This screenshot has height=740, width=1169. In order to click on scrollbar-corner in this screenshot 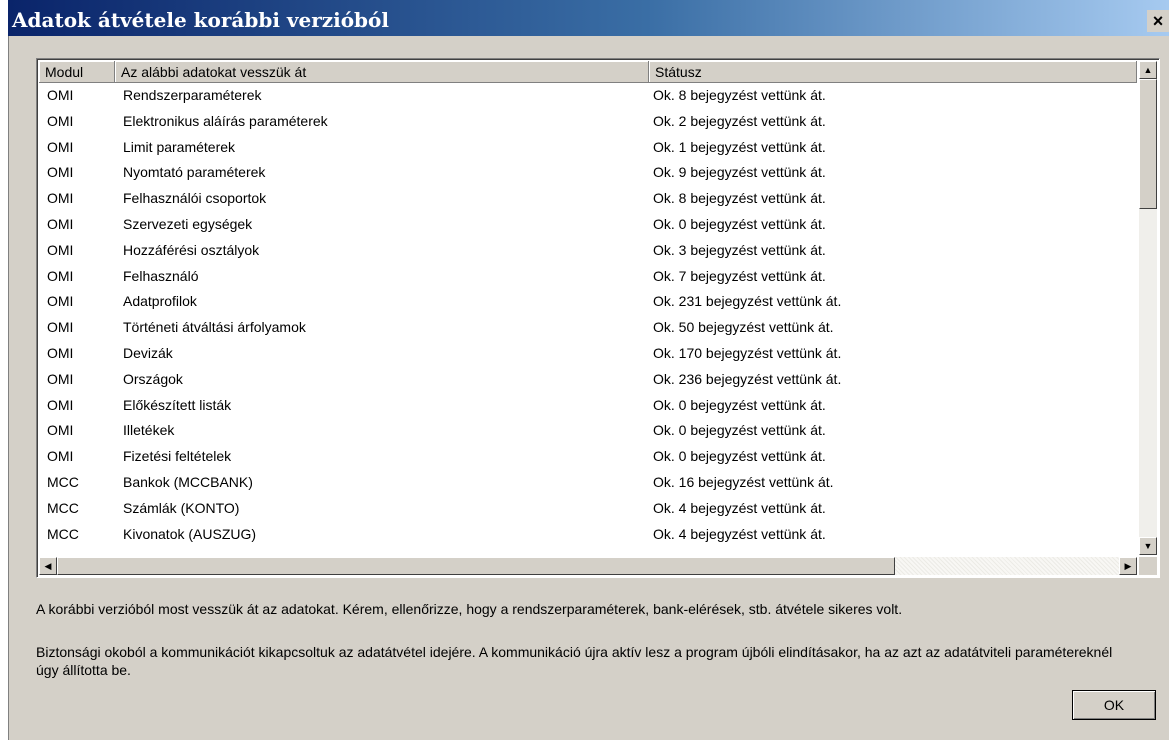, I will do `click(1148, 566)`.